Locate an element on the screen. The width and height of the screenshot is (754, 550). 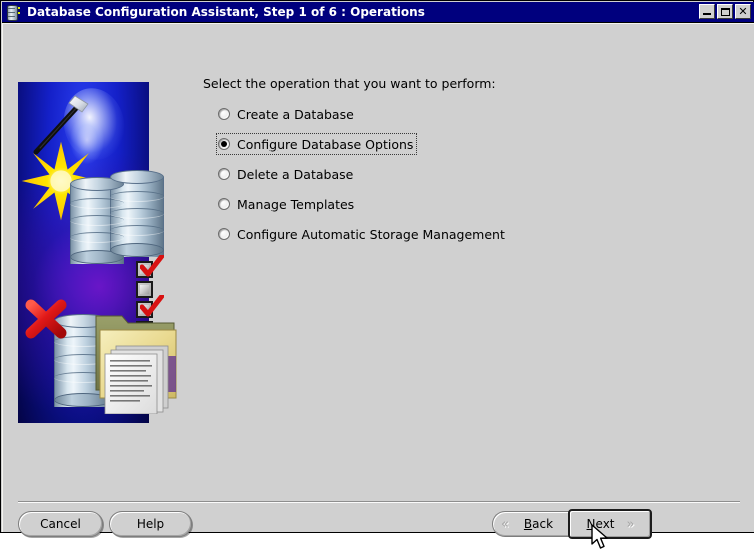
back-button: « Back is located at coordinates (532, 524).